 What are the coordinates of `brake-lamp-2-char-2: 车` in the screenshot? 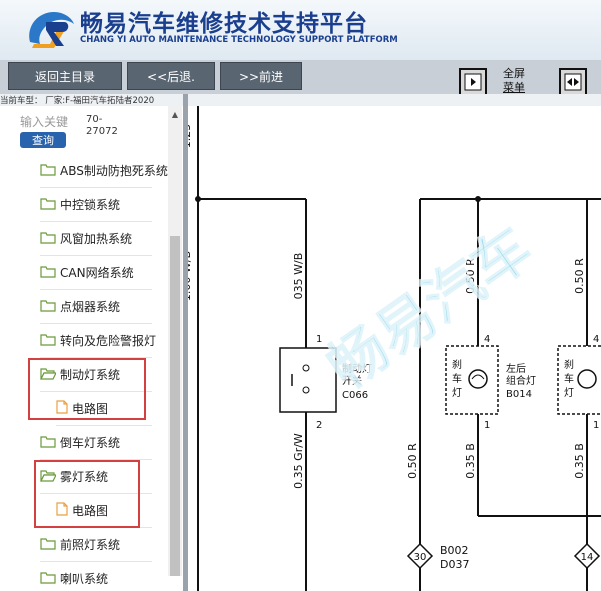 It's located at (569, 378).